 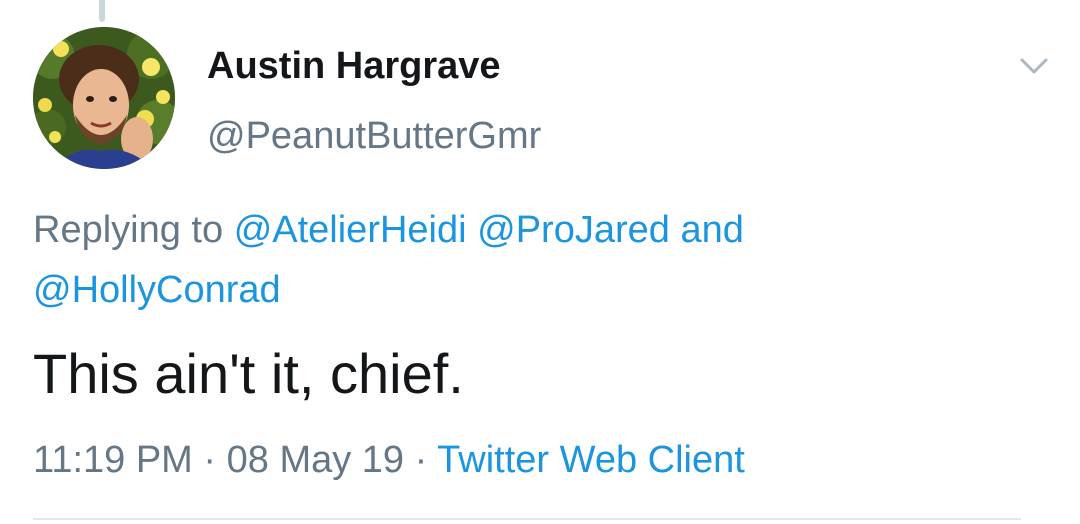 I want to click on tweet-menu-button, so click(x=1034, y=66).